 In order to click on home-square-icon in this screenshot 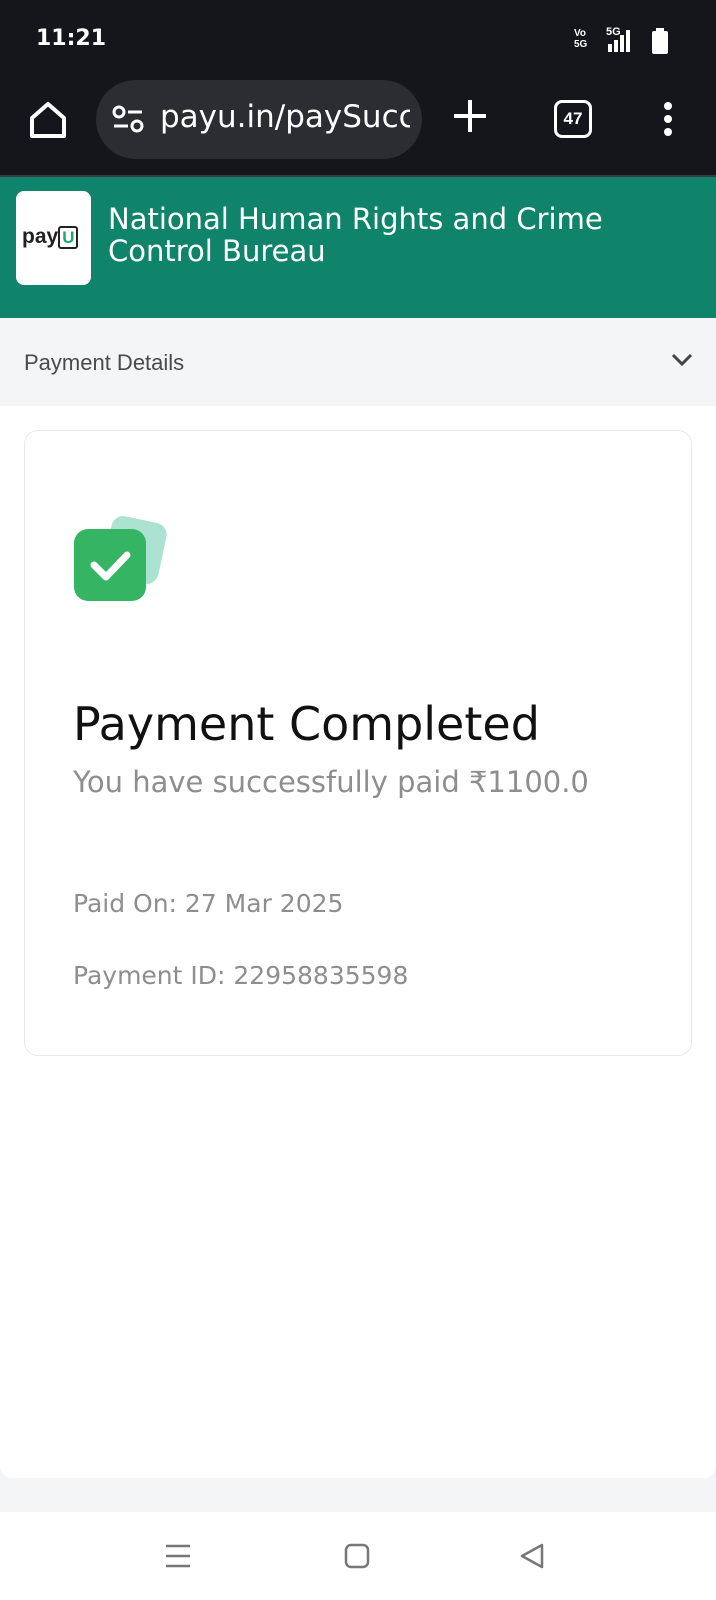, I will do `click(357, 1556)`.